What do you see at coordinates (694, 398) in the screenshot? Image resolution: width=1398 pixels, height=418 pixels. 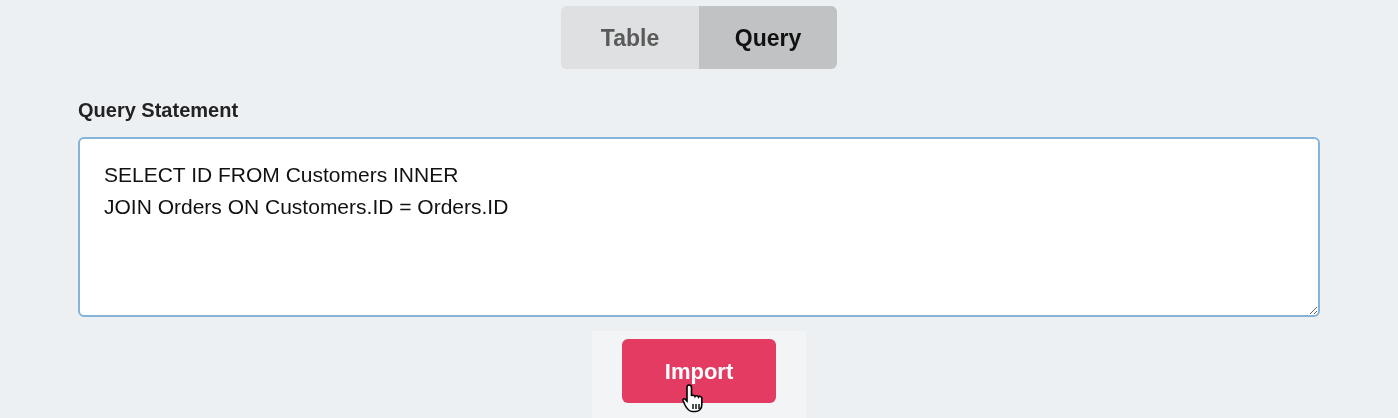 I see `pointer-cursor-icon` at bounding box center [694, 398].